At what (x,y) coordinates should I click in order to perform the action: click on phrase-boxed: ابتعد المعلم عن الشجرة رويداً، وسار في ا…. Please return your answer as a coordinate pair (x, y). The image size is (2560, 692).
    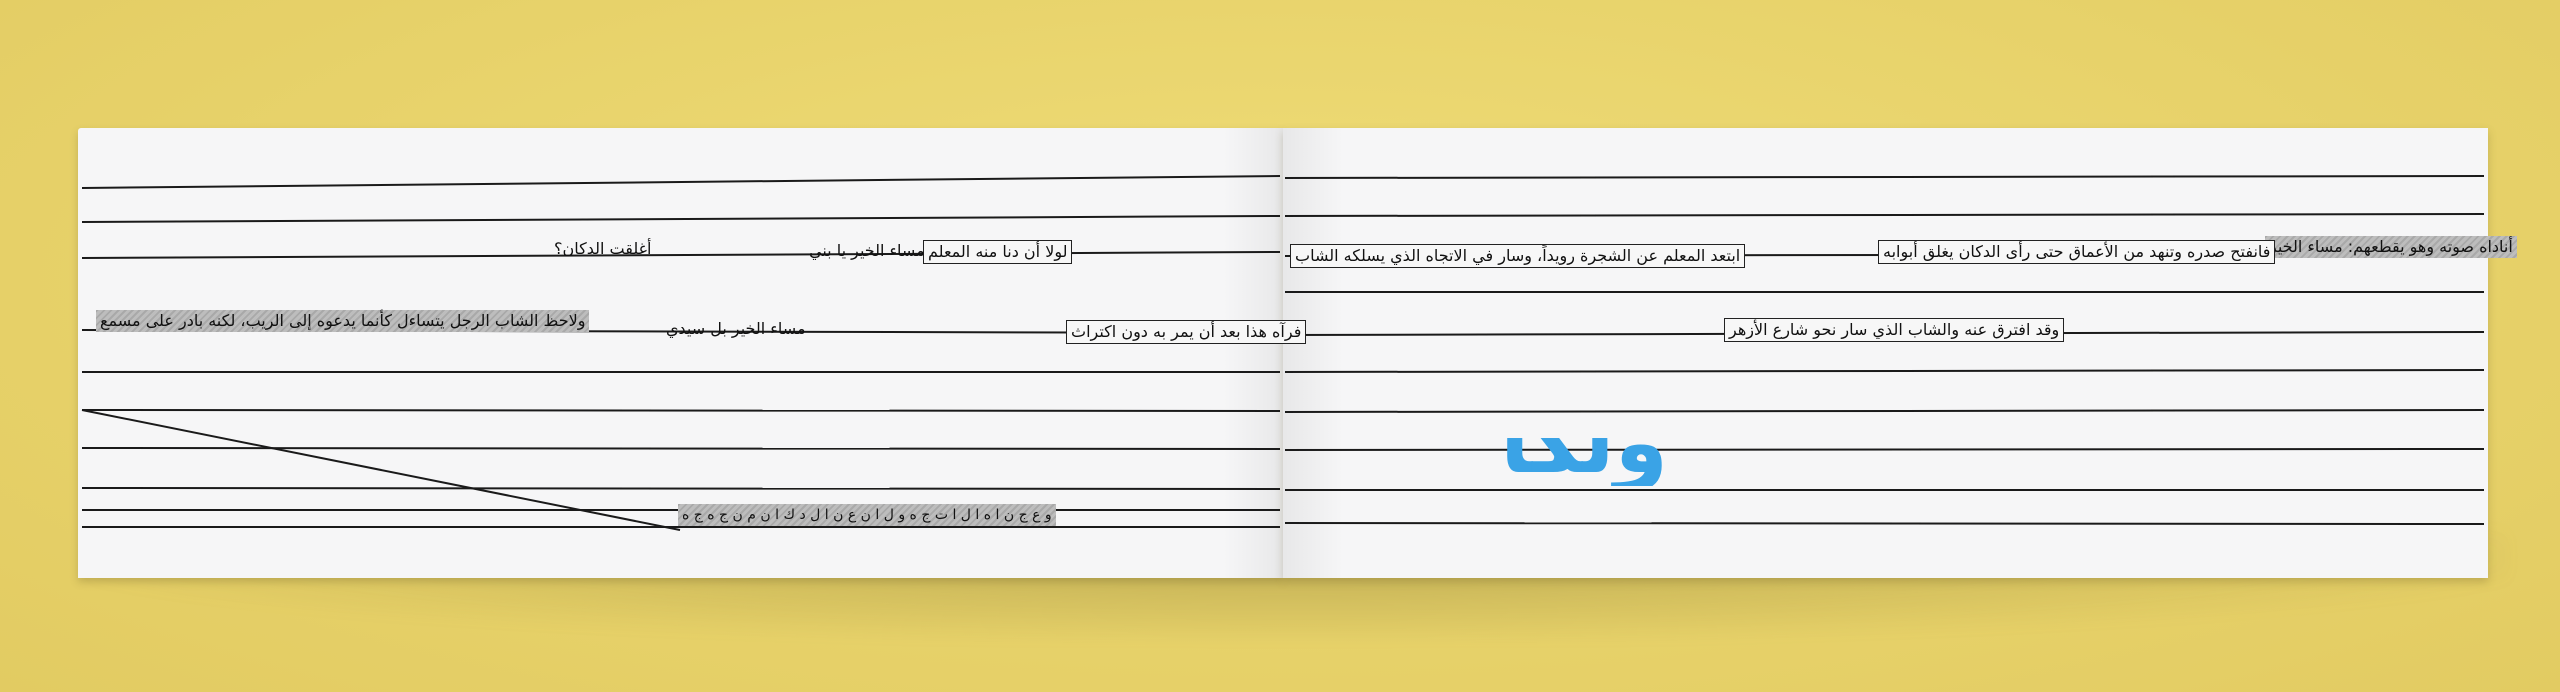
    Looking at the image, I should click on (1518, 256).